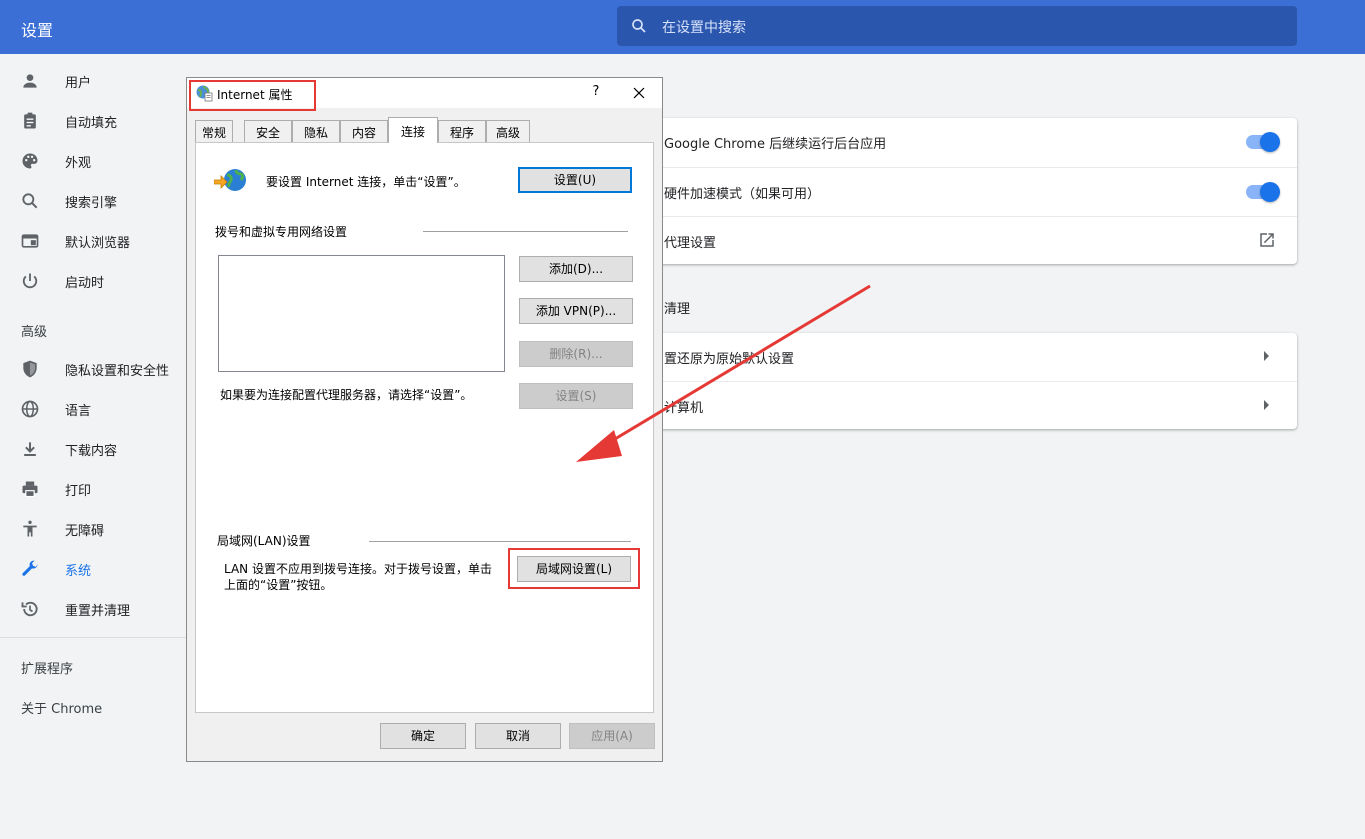  Describe the element at coordinates (366, 182) in the screenshot. I see `setup-instructions: 要设置 Internet 连接，单击“设置”。` at that location.